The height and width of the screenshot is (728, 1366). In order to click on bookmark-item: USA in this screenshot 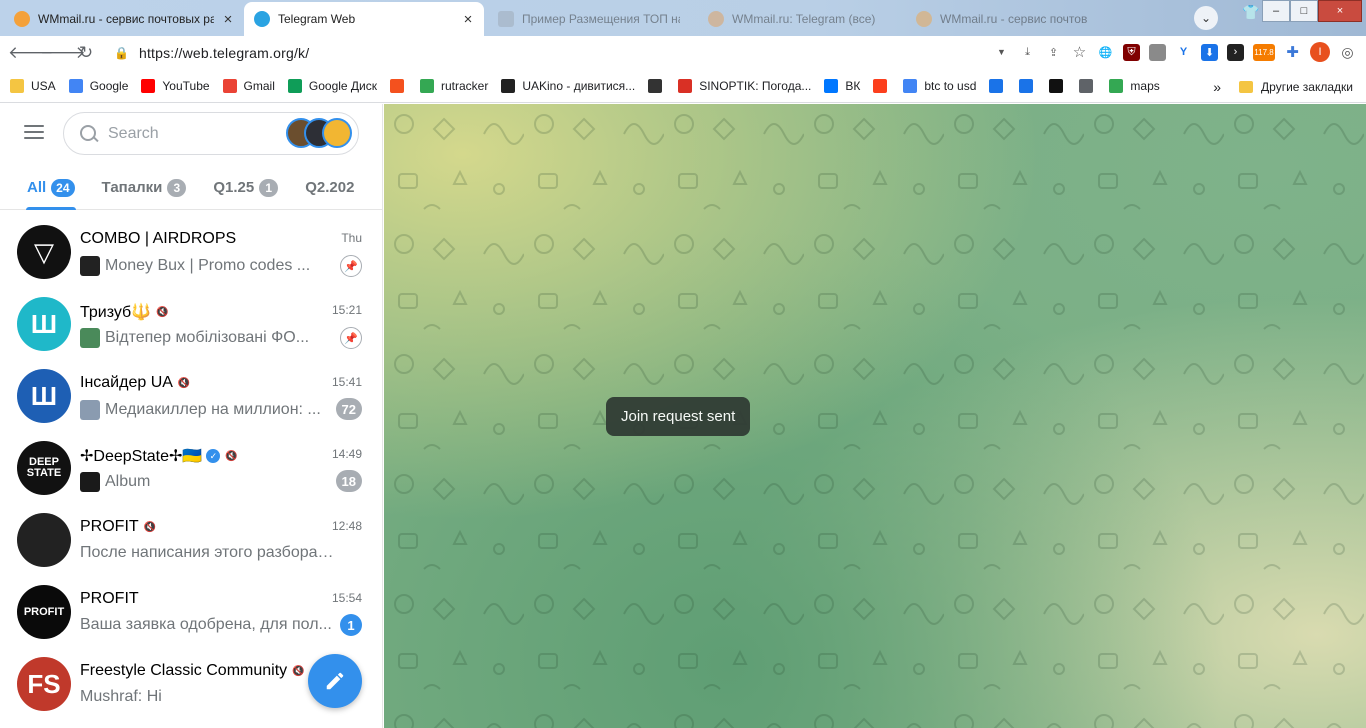, I will do `click(33, 86)`.